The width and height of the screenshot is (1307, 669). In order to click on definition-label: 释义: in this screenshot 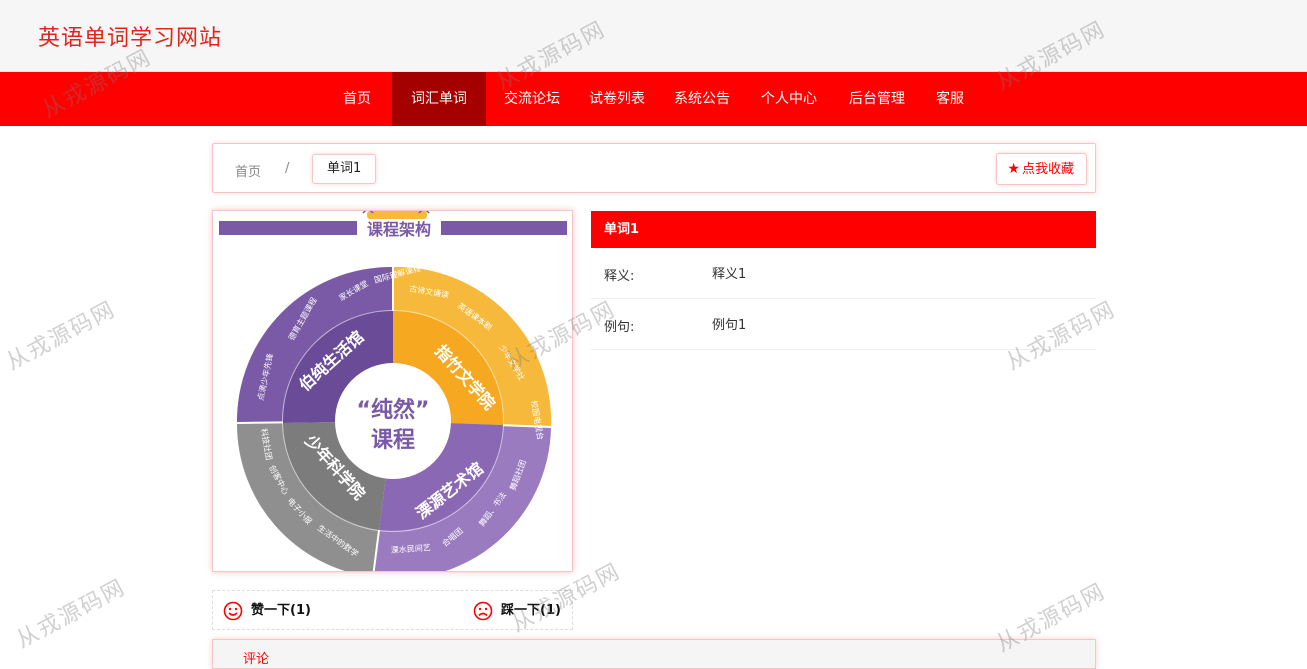, I will do `click(619, 276)`.